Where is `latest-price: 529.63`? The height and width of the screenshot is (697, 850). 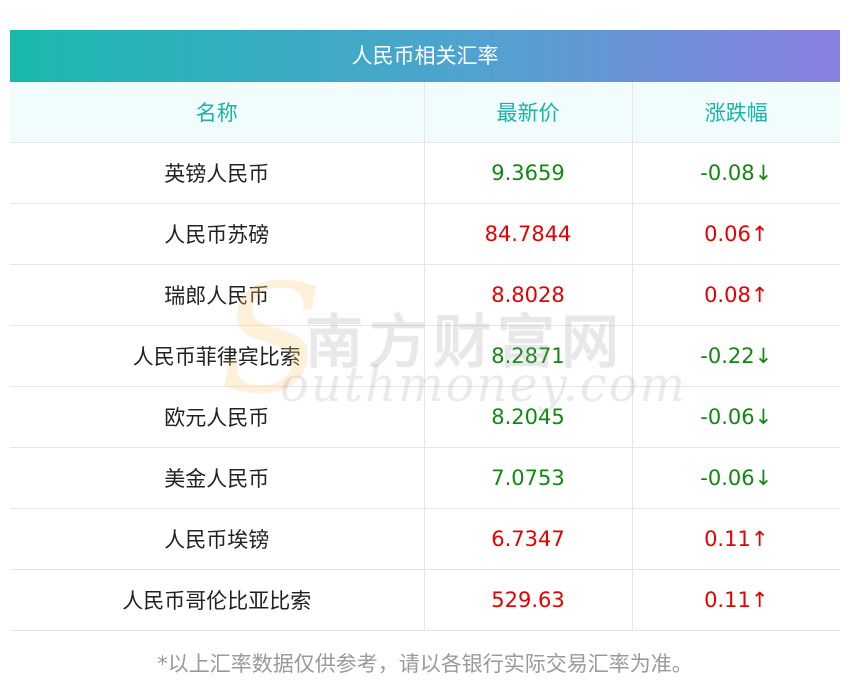
latest-price: 529.63 is located at coordinates (527, 600).